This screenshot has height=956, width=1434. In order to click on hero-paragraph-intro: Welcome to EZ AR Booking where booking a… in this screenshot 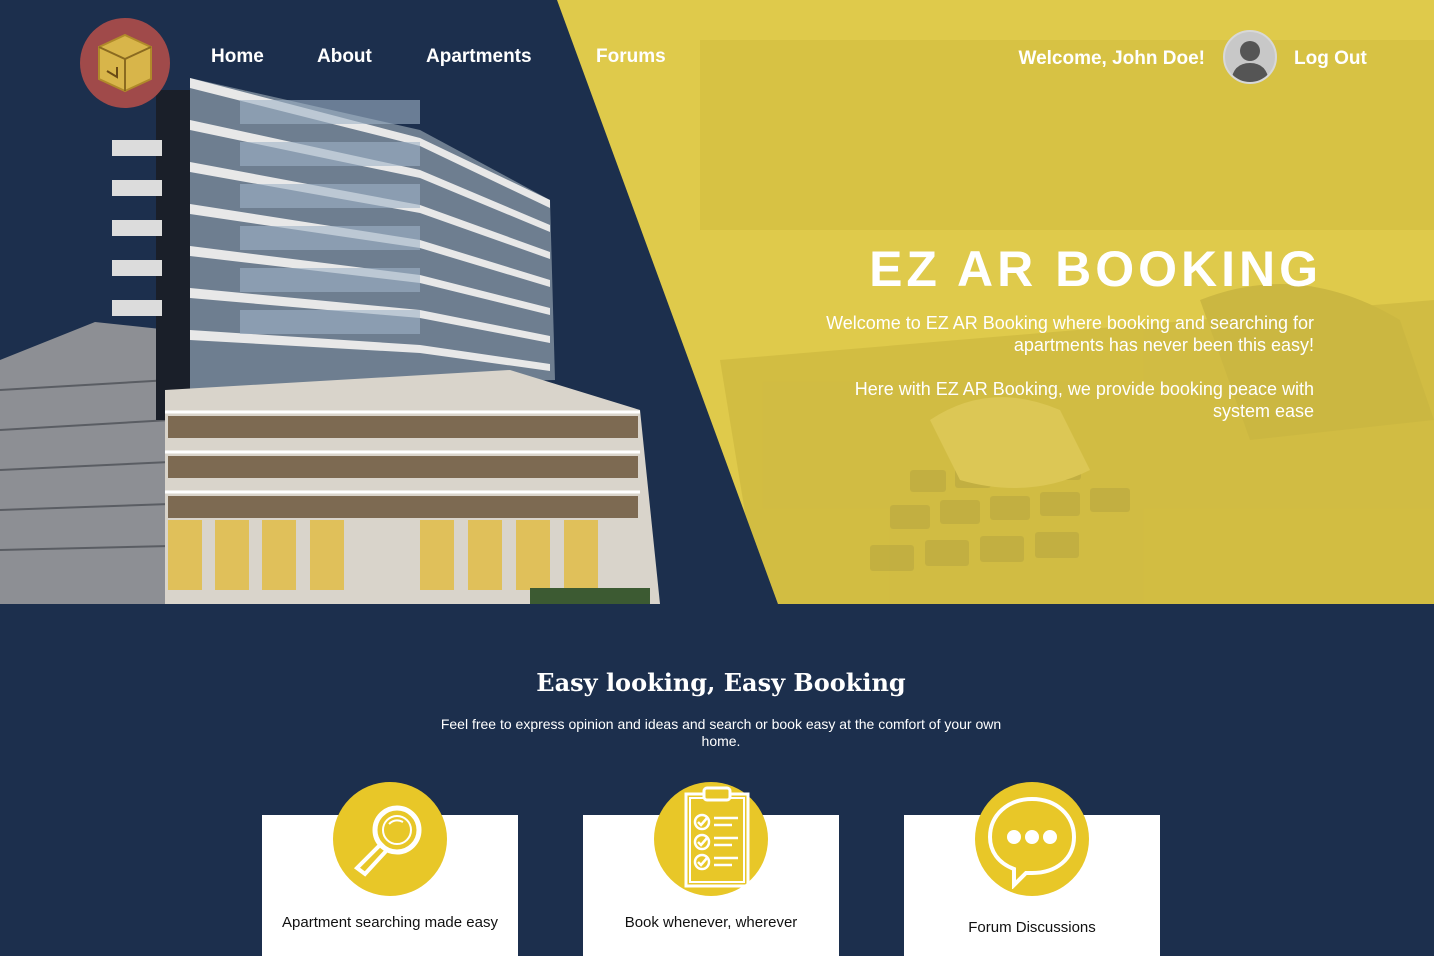, I will do `click(1070, 334)`.